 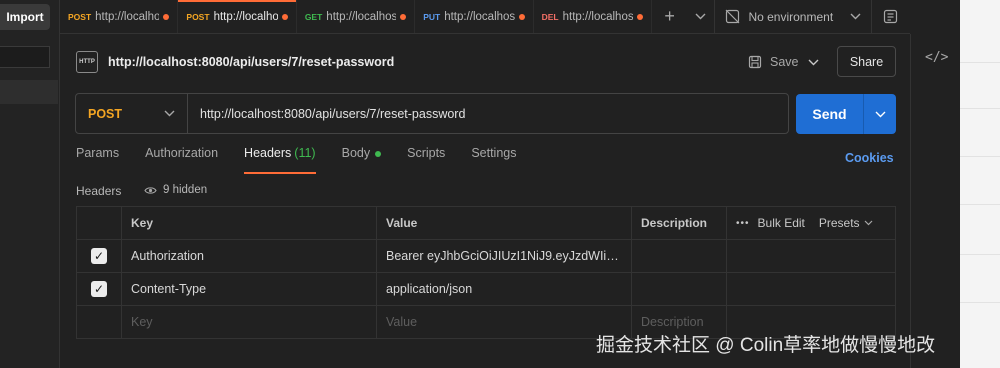 What do you see at coordinates (755, 62) in the screenshot?
I see `save-icon` at bounding box center [755, 62].